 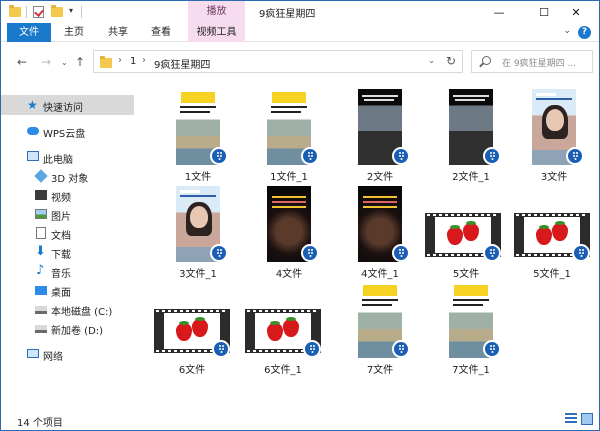 What do you see at coordinates (198, 136) in the screenshot?
I see `file-item: 1文件` at bounding box center [198, 136].